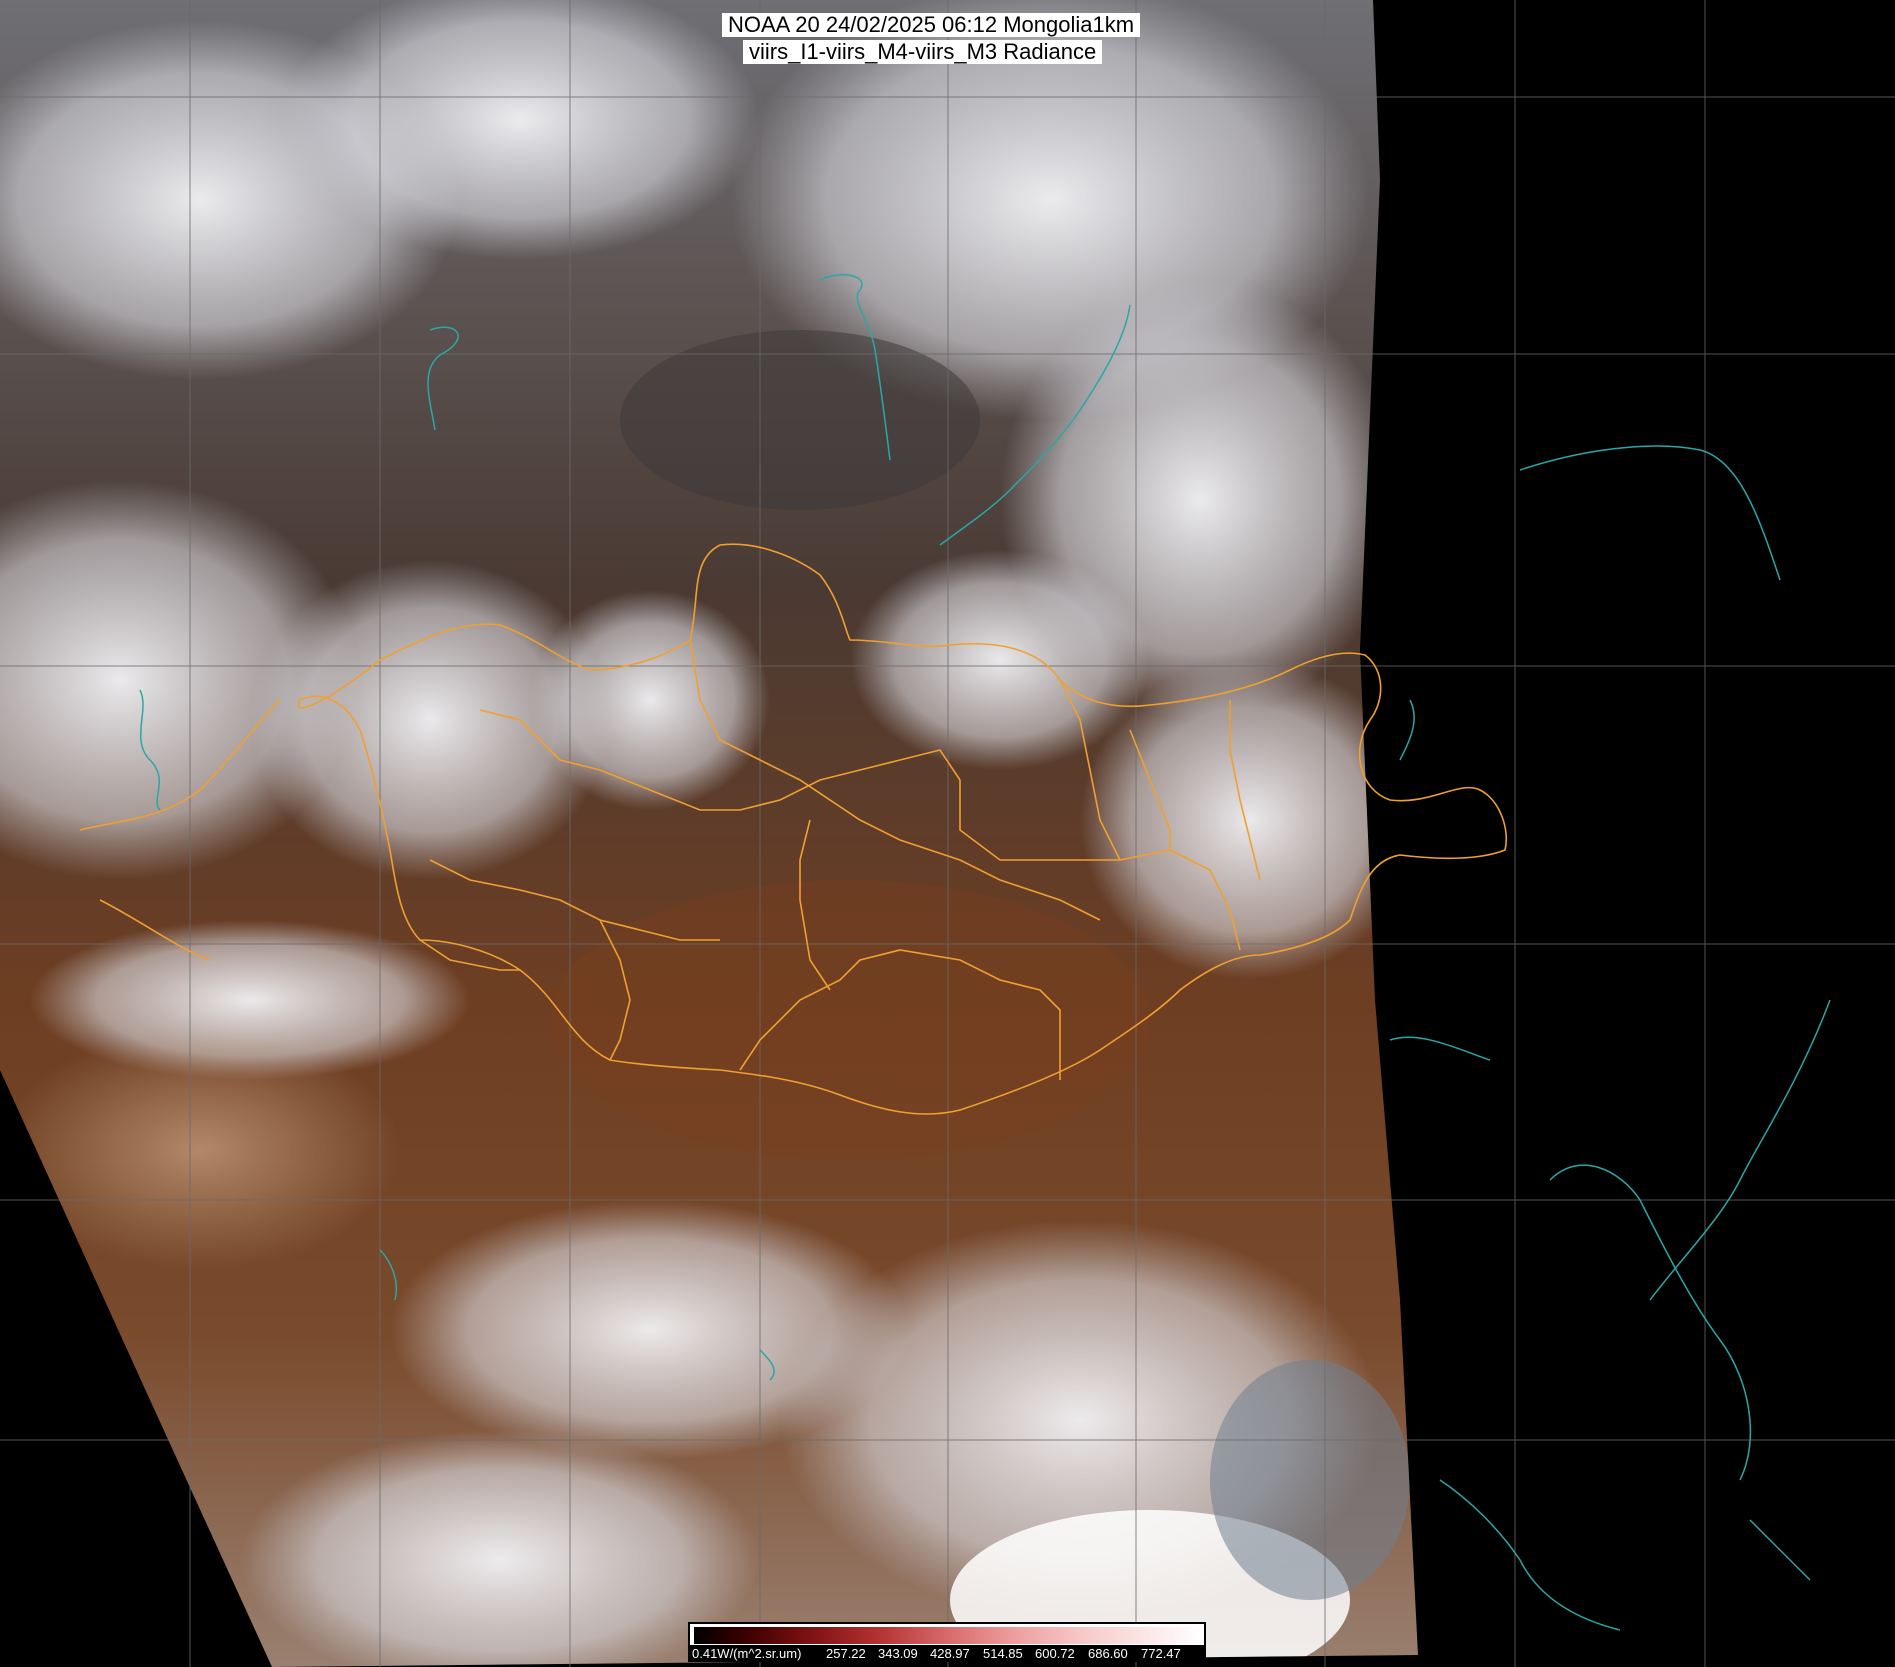 The width and height of the screenshot is (1895, 1667). What do you see at coordinates (1003, 1653) in the screenshot?
I see `colorbar-label-4: 514.85` at bounding box center [1003, 1653].